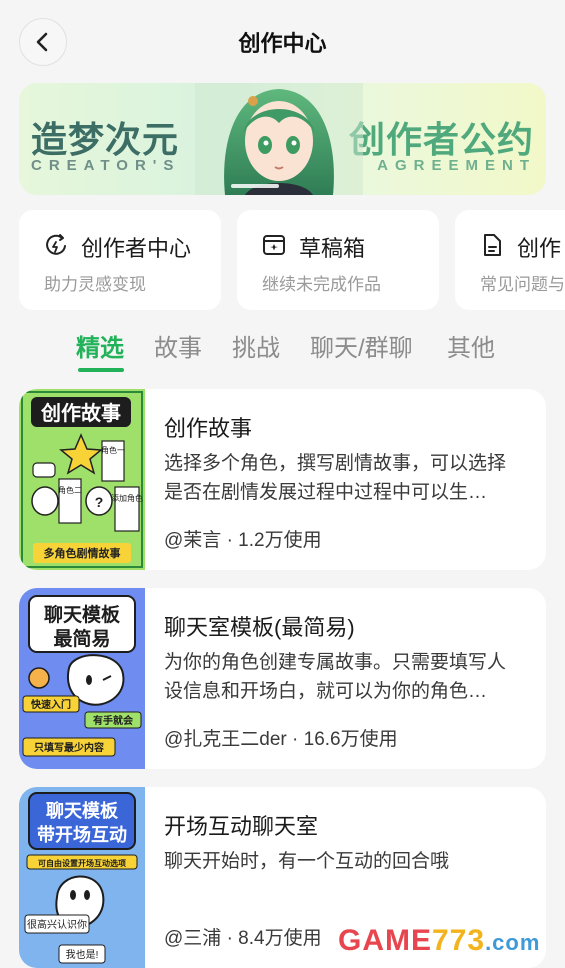 The image size is (565, 968). Describe the element at coordinates (127, 498) in the screenshot. I see `thumb-tag: 添加角色` at that location.